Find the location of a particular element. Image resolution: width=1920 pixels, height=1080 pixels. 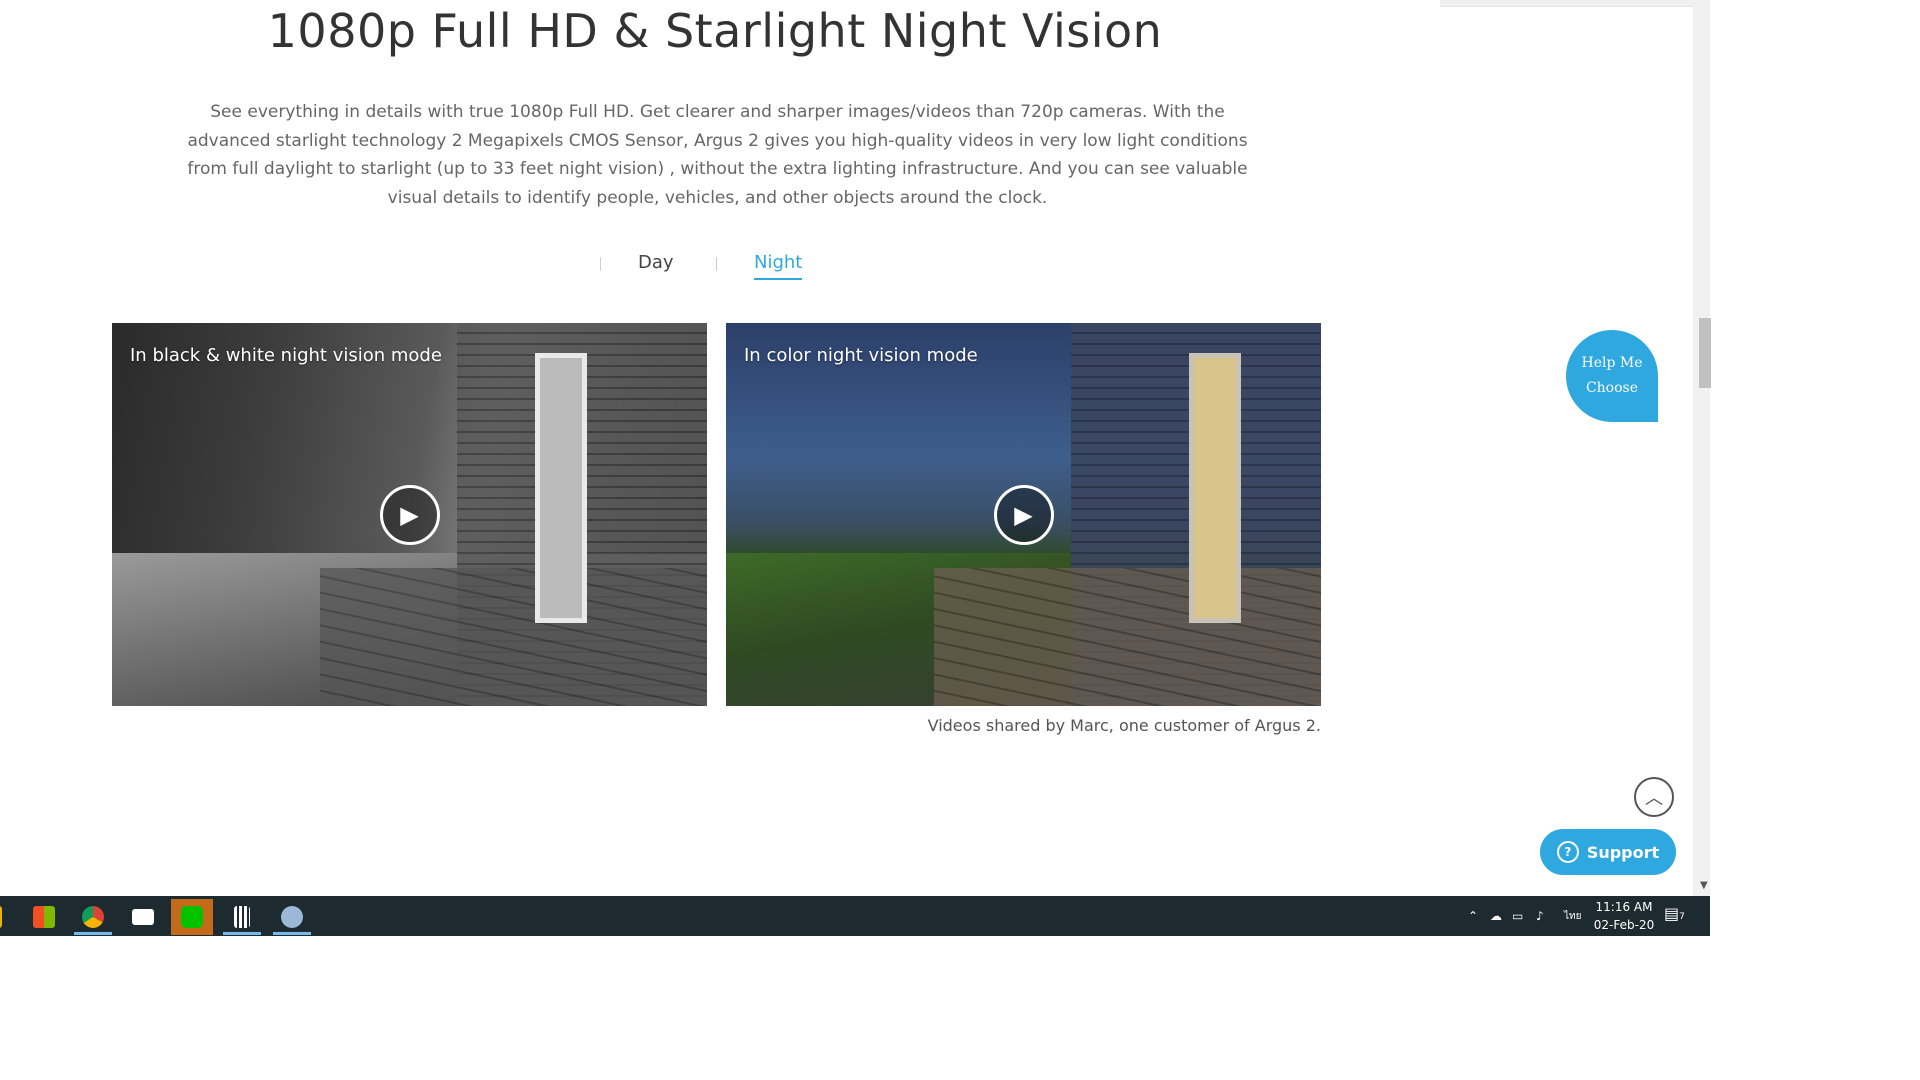

scroll-down-arrow-icon: ▼ is located at coordinates (1704, 885).